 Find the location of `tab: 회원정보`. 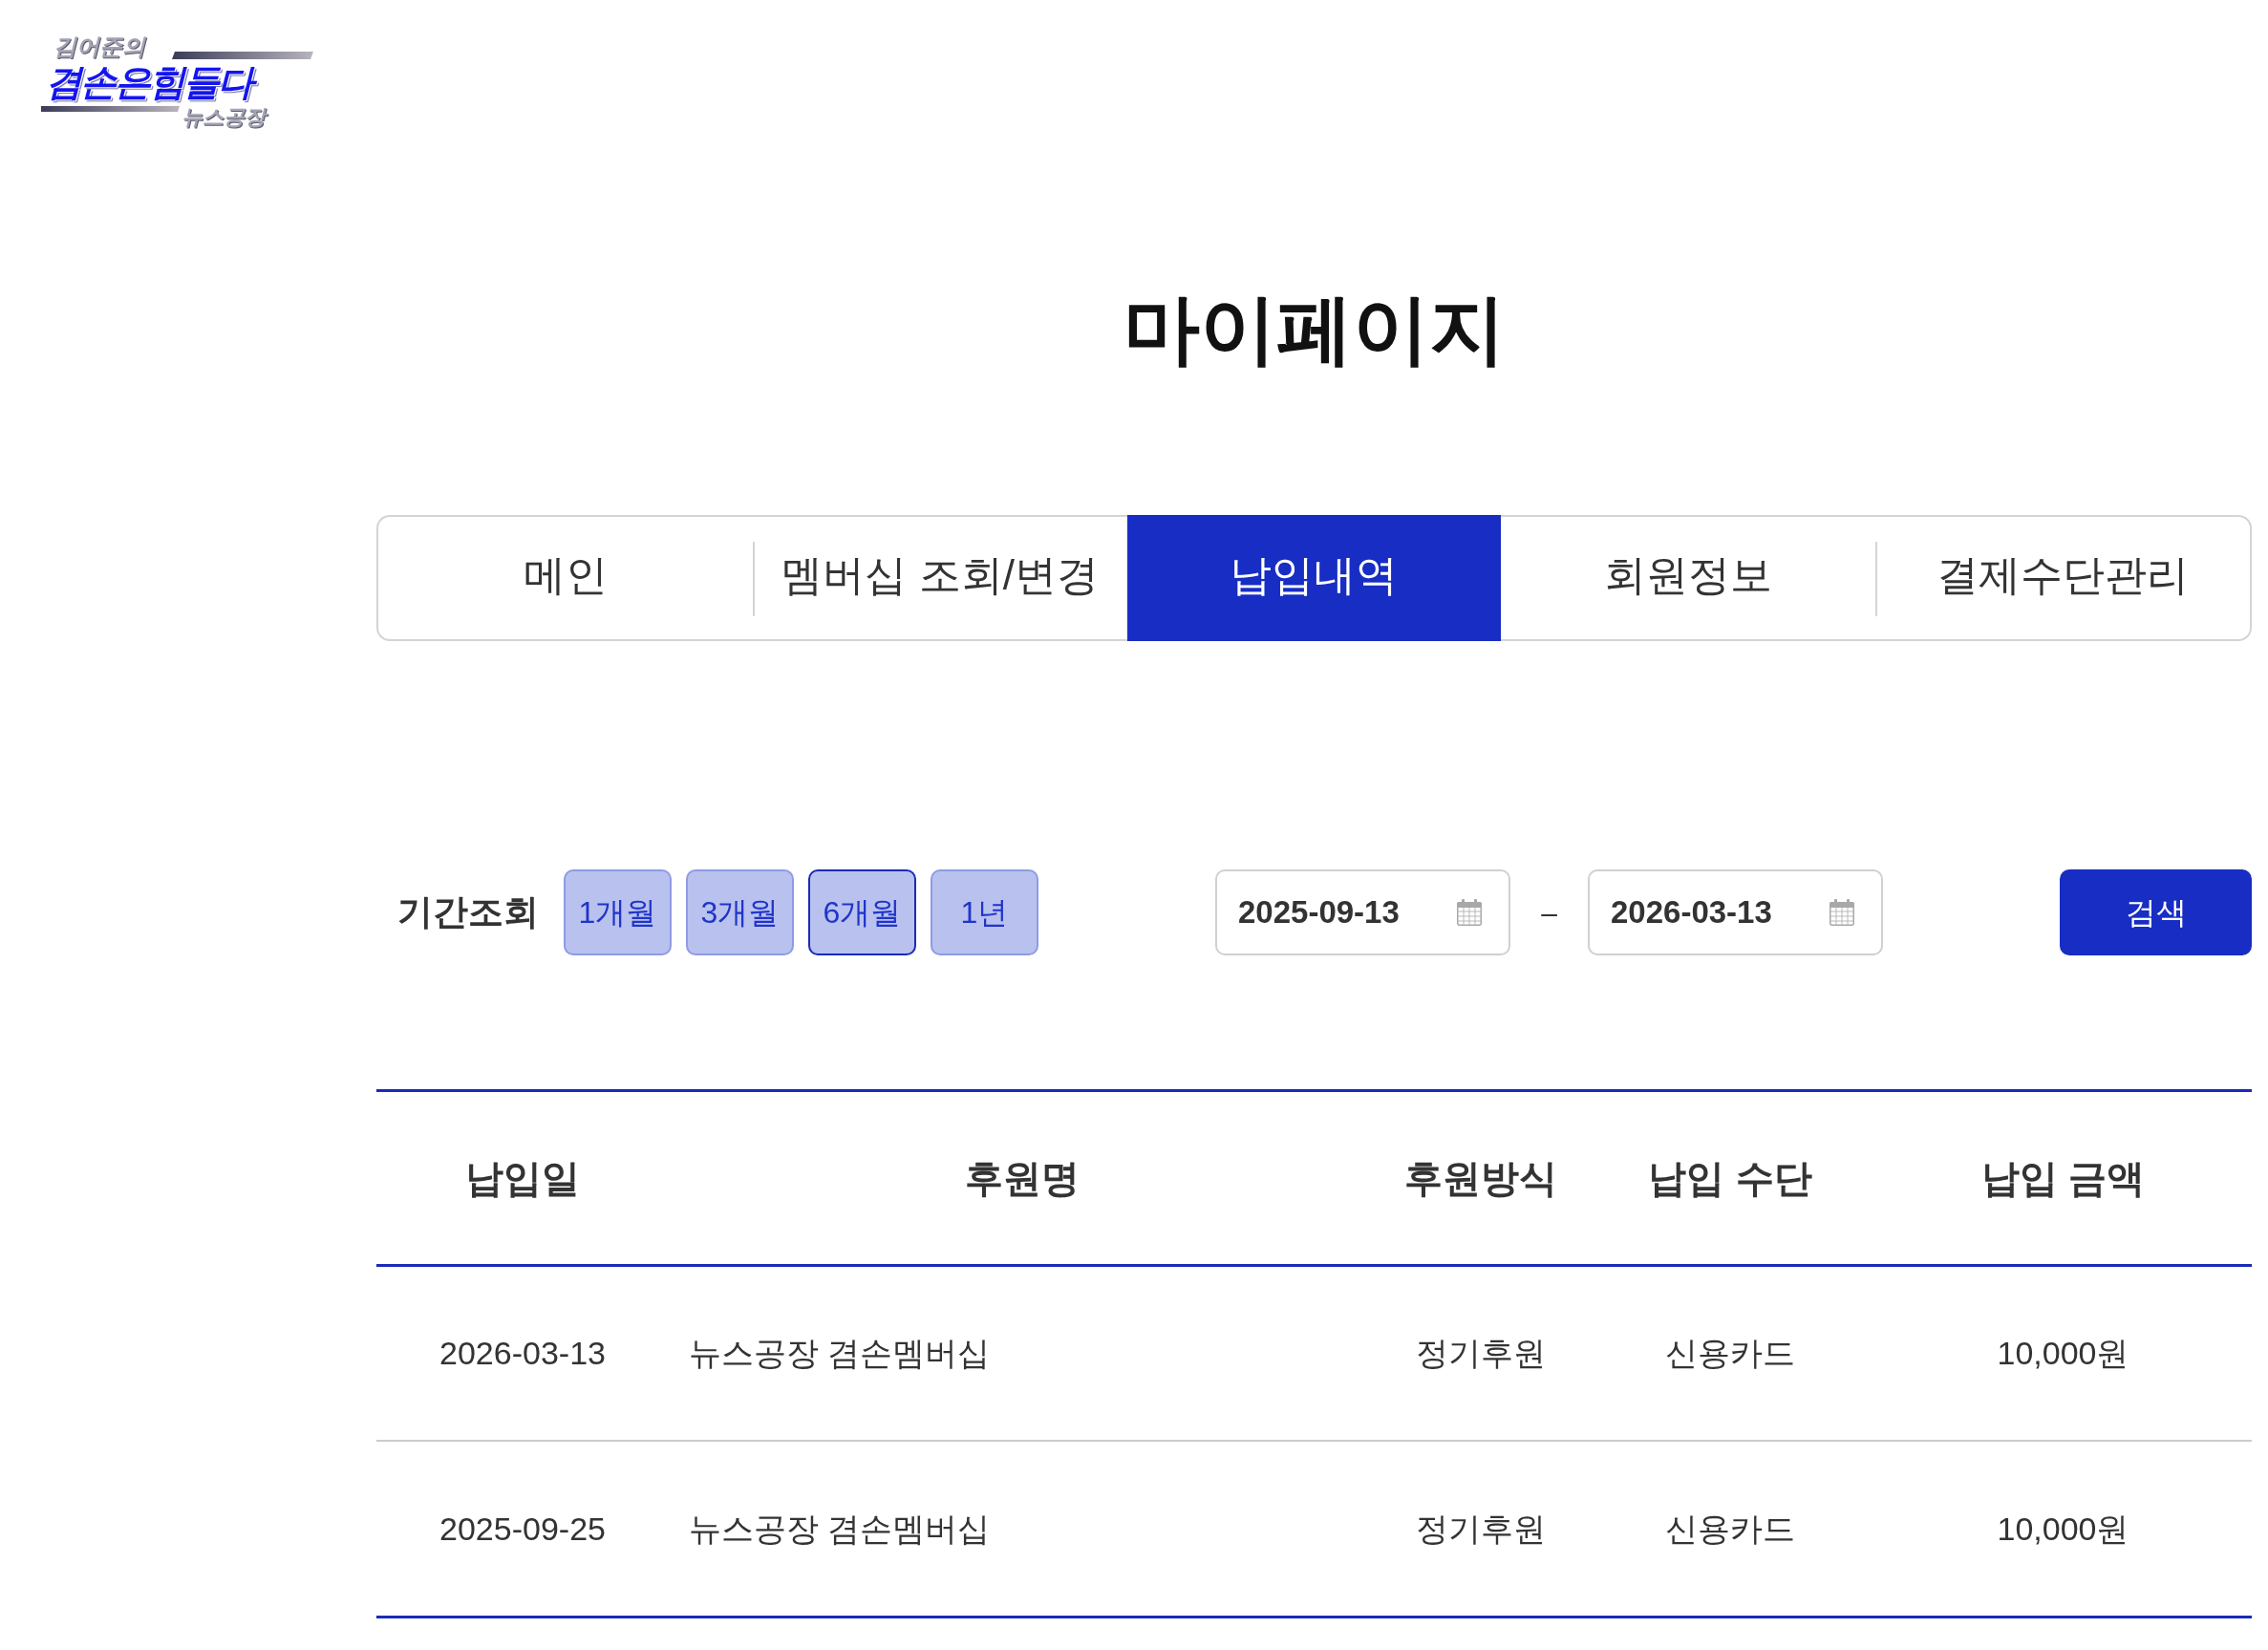

tab: 회원정보 is located at coordinates (1689, 578).